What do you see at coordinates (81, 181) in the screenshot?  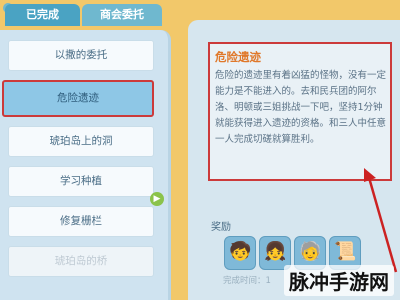 I see `quest-item-learn-planting: 学习种植` at bounding box center [81, 181].